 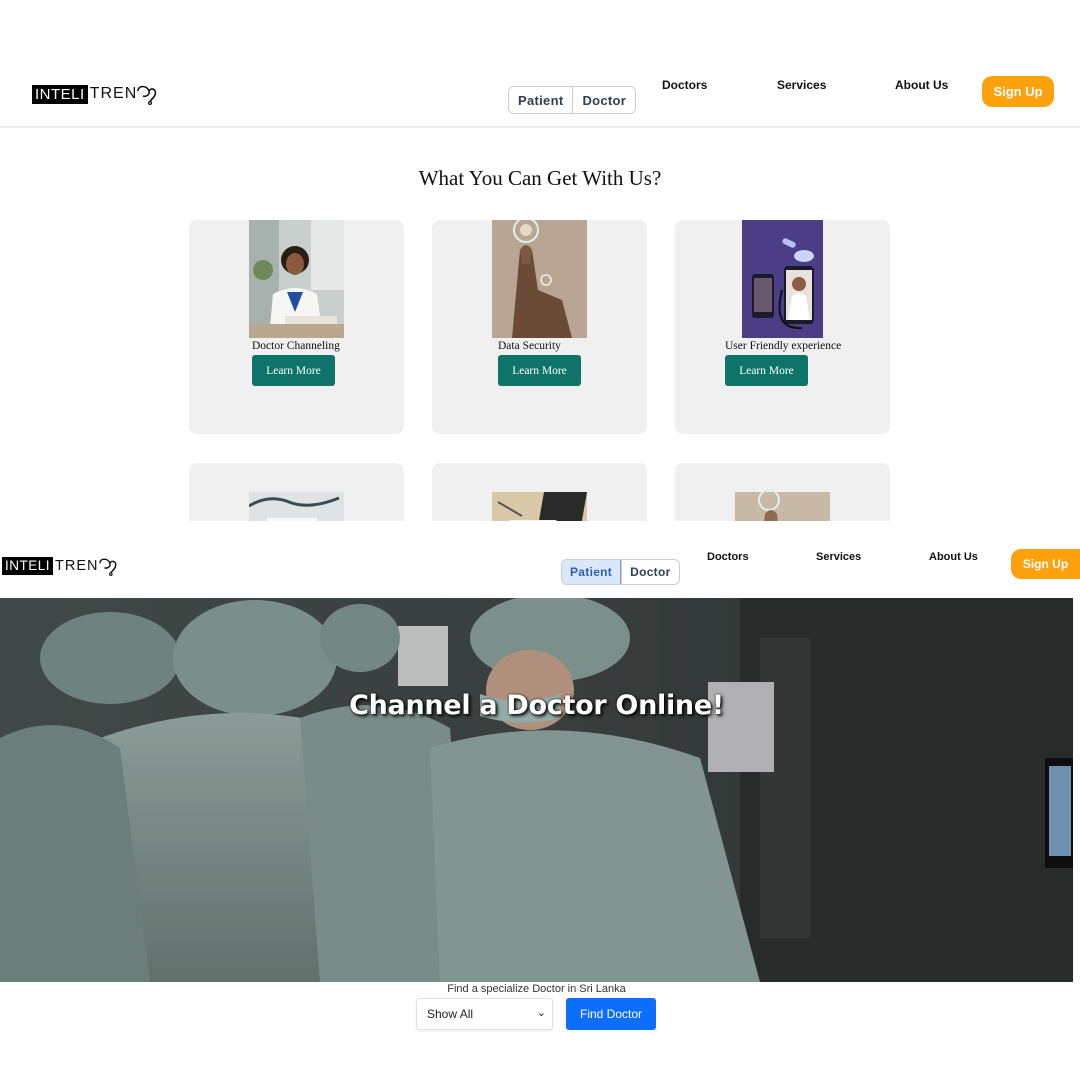 I want to click on hero-title: Channel a Doctor Online!, so click(x=536, y=705).